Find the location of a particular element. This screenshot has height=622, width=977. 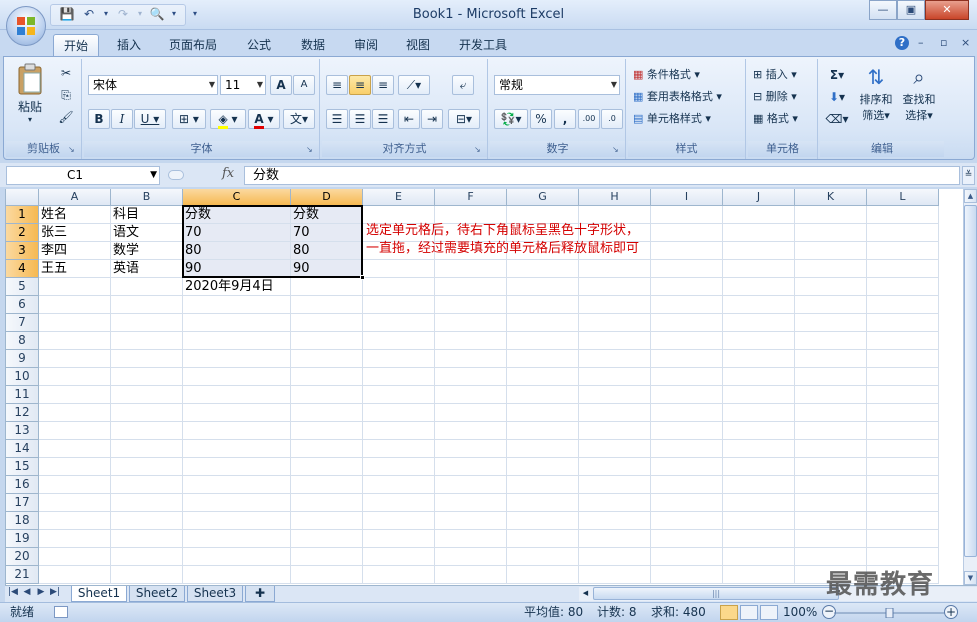

cell-j10 is located at coordinates (759, 377).